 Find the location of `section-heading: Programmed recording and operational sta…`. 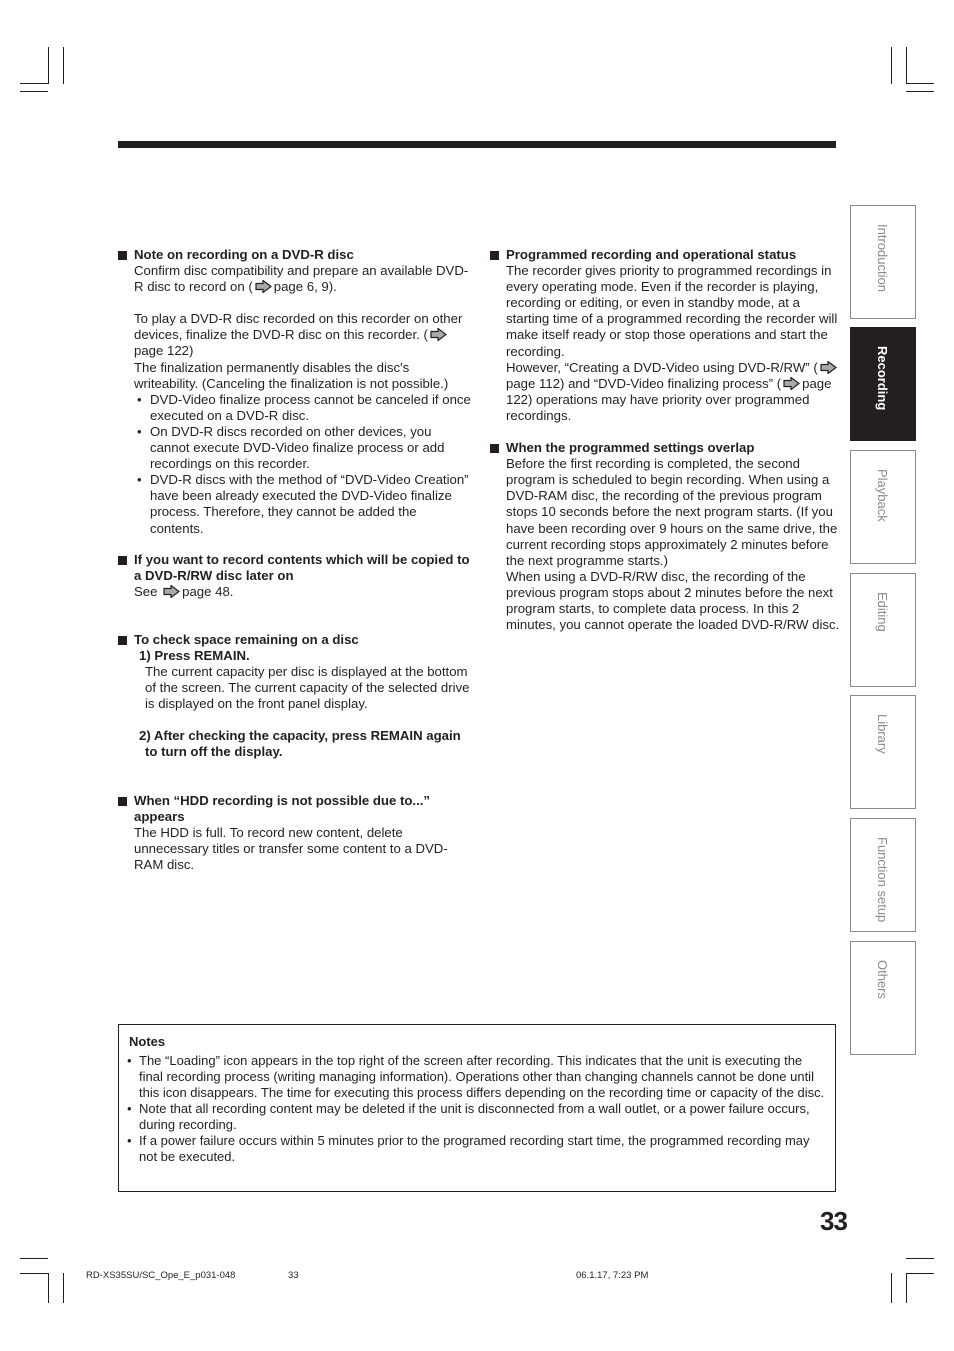

section-heading: Programmed recording and operational sta… is located at coordinates (651, 254).